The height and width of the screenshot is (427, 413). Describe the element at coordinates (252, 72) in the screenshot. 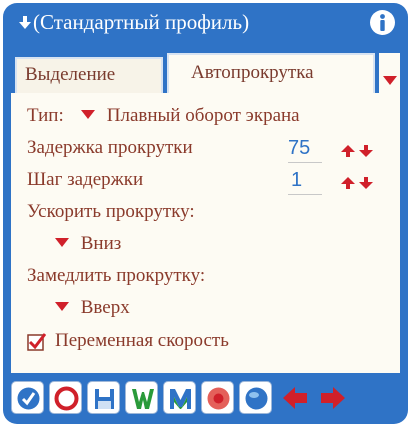

I see `tab-autoscroll-label: Автопрокрутка` at that location.